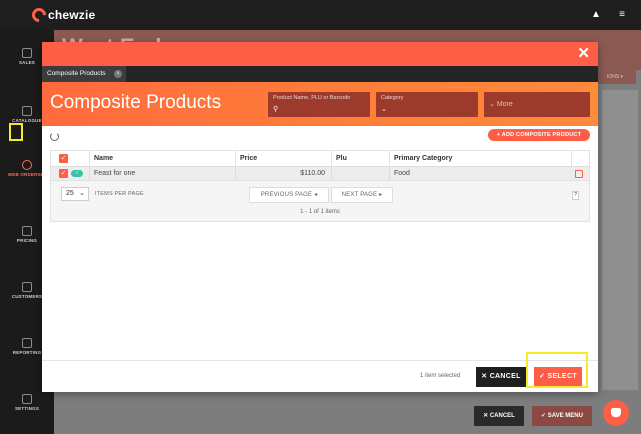  What do you see at coordinates (54, 136) in the screenshot?
I see `refresh-icon` at bounding box center [54, 136].